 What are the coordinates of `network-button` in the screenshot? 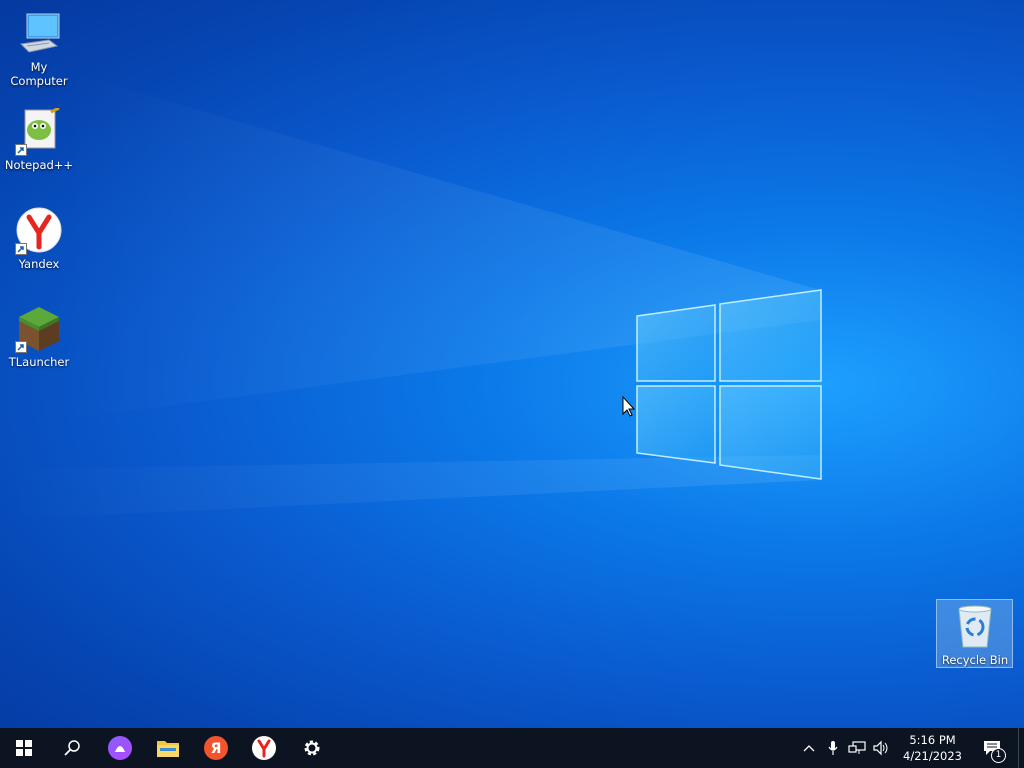 It's located at (857, 748).